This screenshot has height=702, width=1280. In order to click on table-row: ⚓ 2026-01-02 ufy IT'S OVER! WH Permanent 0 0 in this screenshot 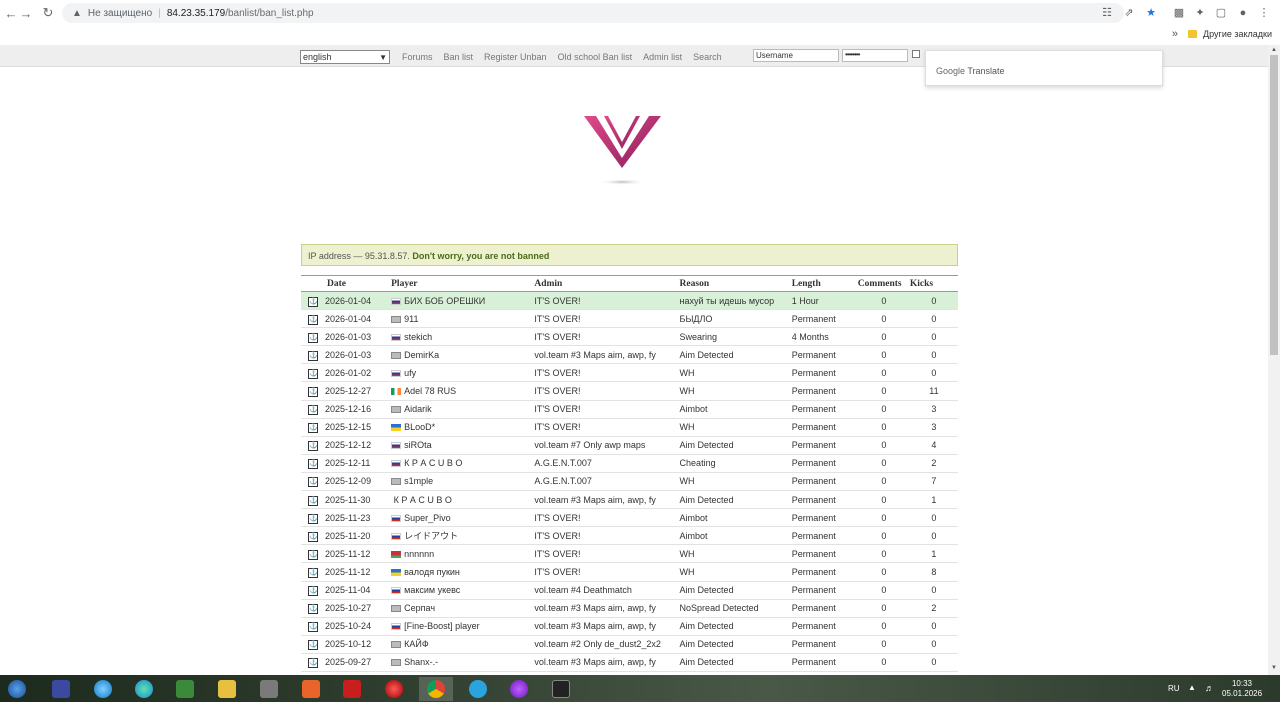, I will do `click(629, 373)`.